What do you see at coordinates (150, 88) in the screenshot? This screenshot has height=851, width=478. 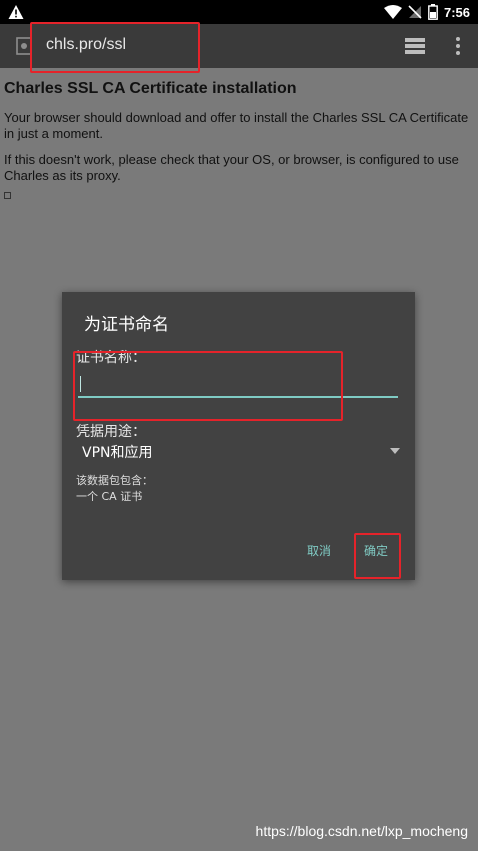 I see `page-title: Charles SSL CA Certificate installation` at bounding box center [150, 88].